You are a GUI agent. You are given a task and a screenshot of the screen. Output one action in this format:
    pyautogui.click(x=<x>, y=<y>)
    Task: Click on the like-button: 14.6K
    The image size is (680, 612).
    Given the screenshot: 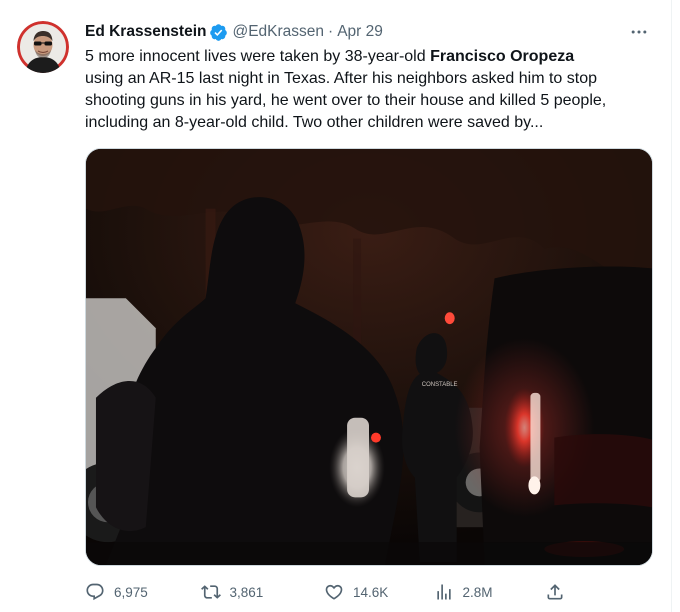 What is the action you would take?
    pyautogui.click(x=379, y=592)
    